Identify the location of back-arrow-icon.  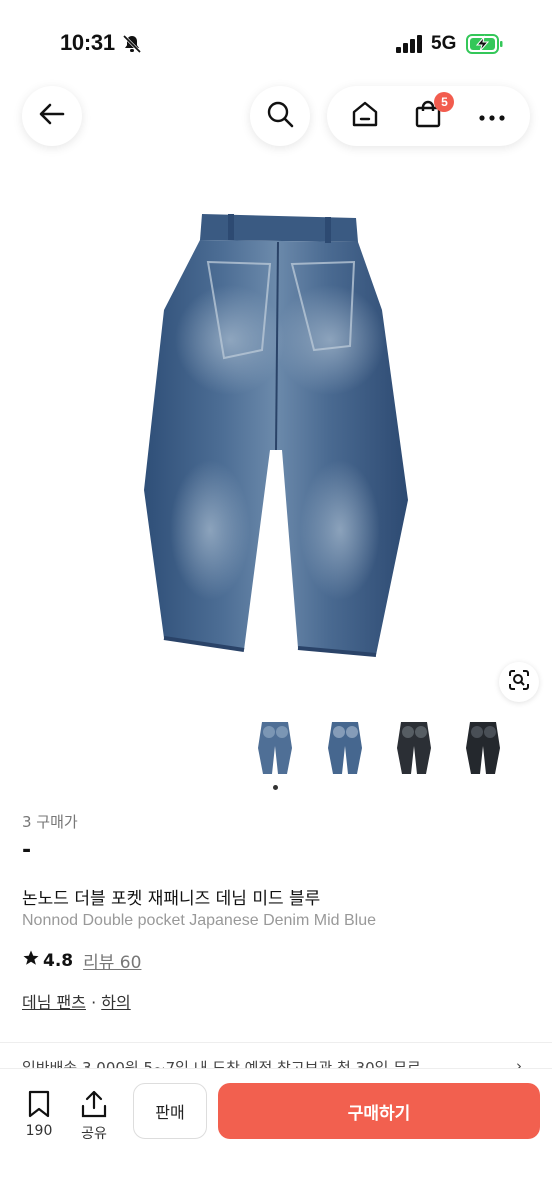
(52, 116).